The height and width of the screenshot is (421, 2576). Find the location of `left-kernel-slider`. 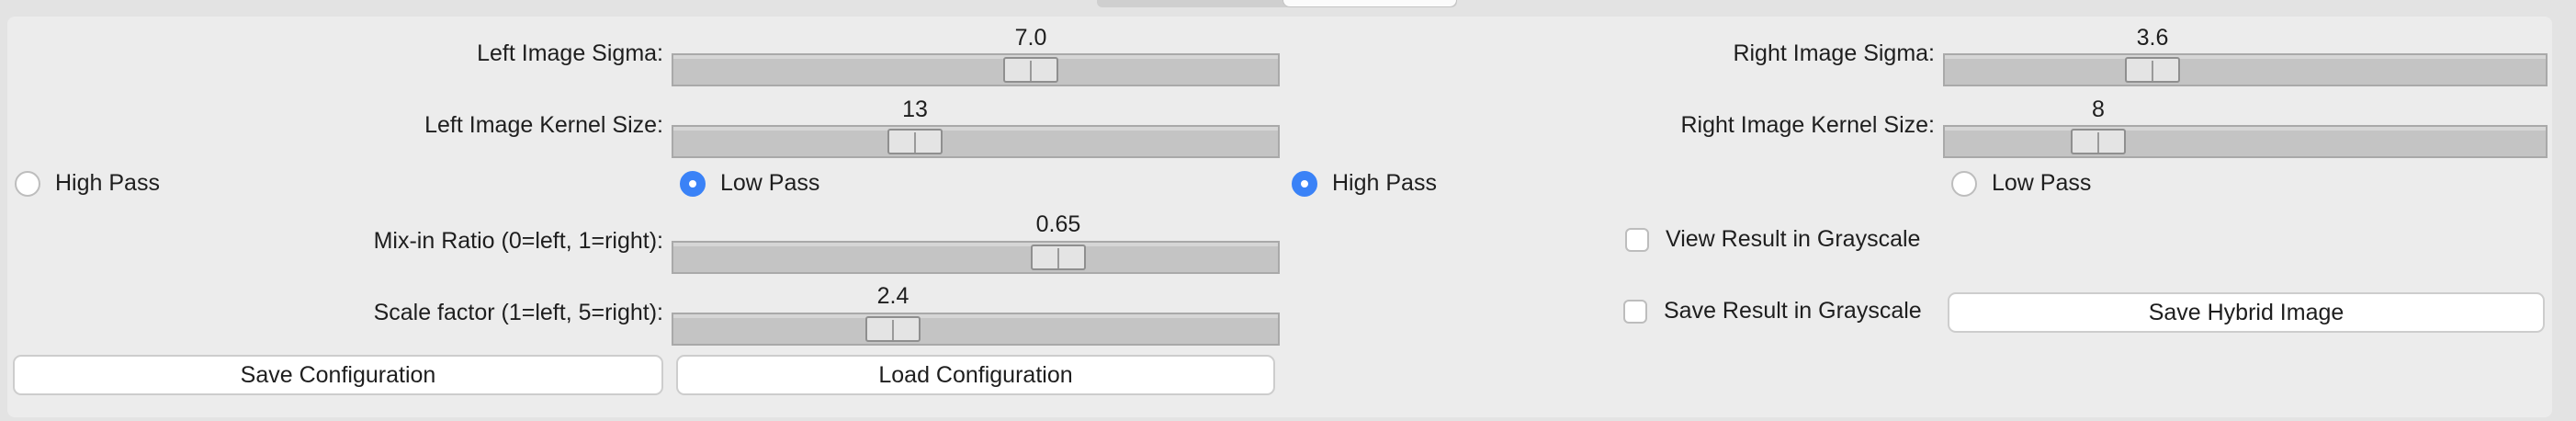

left-kernel-slider is located at coordinates (976, 141).